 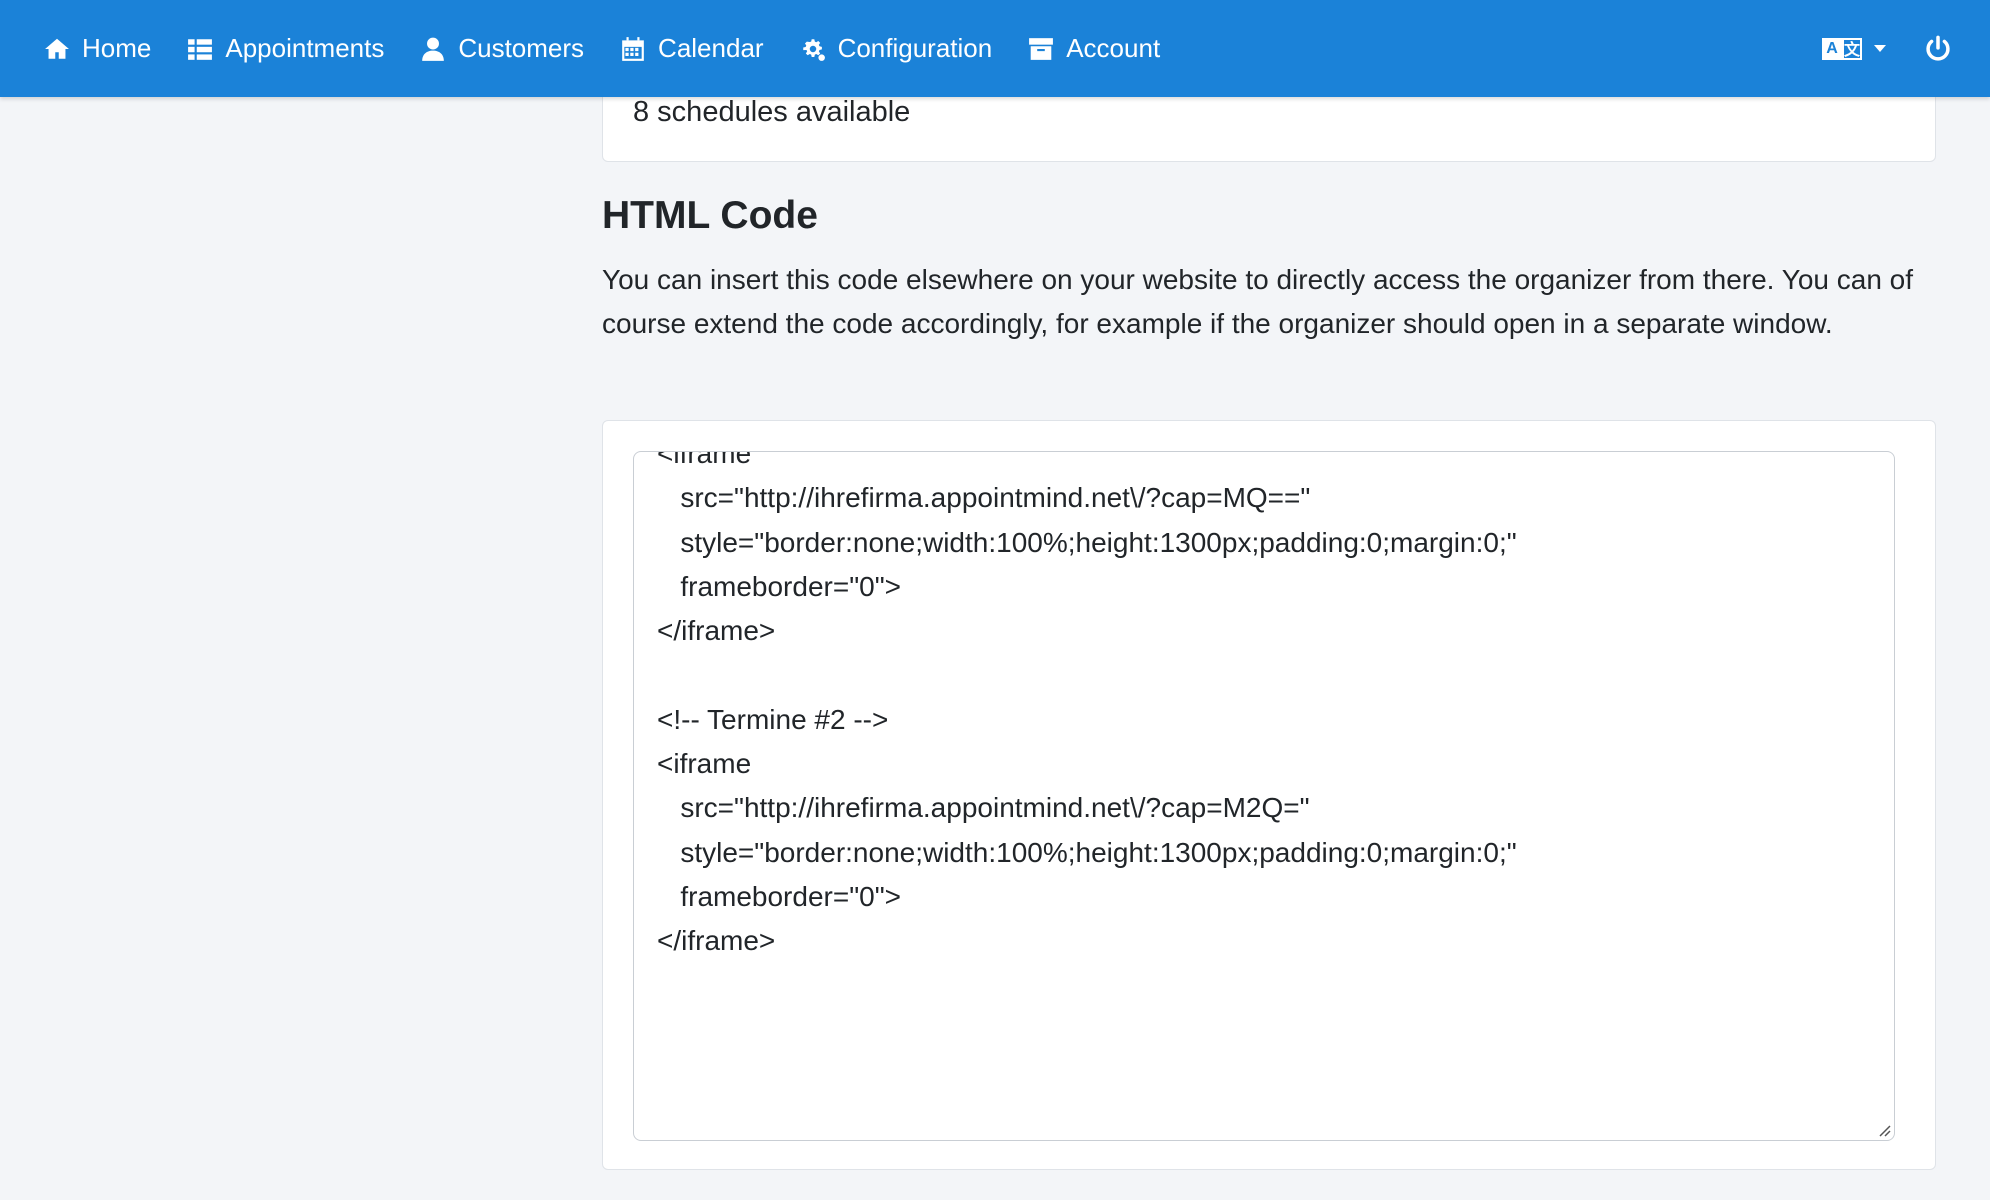 I want to click on nav-appointments: Appointments, so click(x=285, y=48).